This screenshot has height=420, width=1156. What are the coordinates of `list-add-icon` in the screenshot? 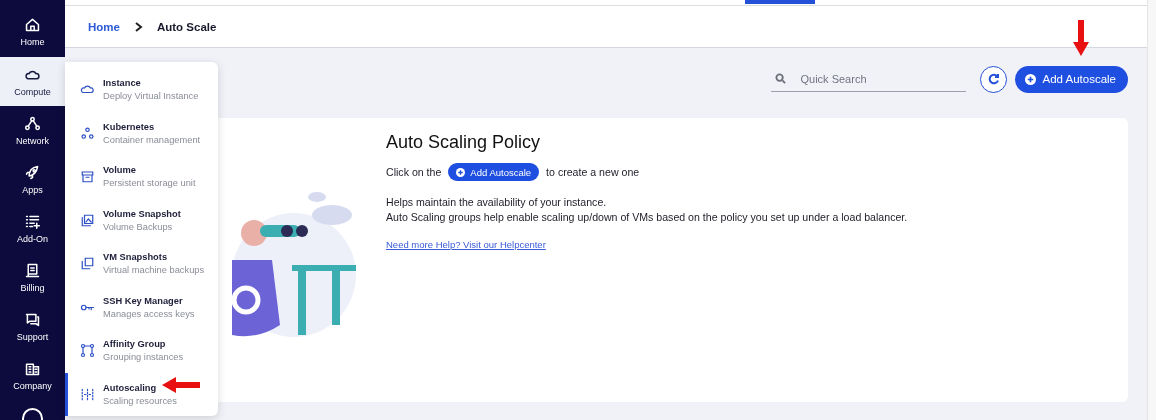 It's located at (32, 221).